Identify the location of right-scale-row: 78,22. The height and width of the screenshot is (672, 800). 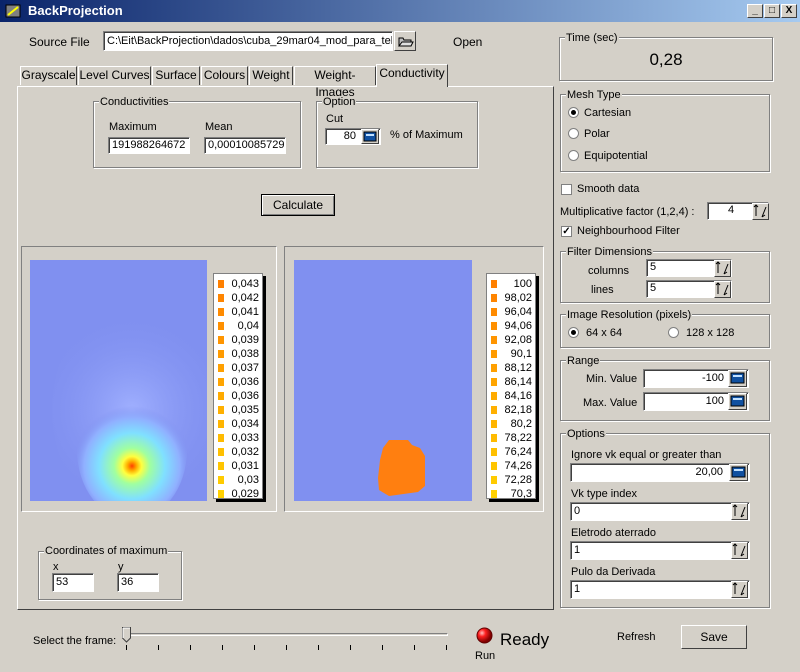
(511, 438).